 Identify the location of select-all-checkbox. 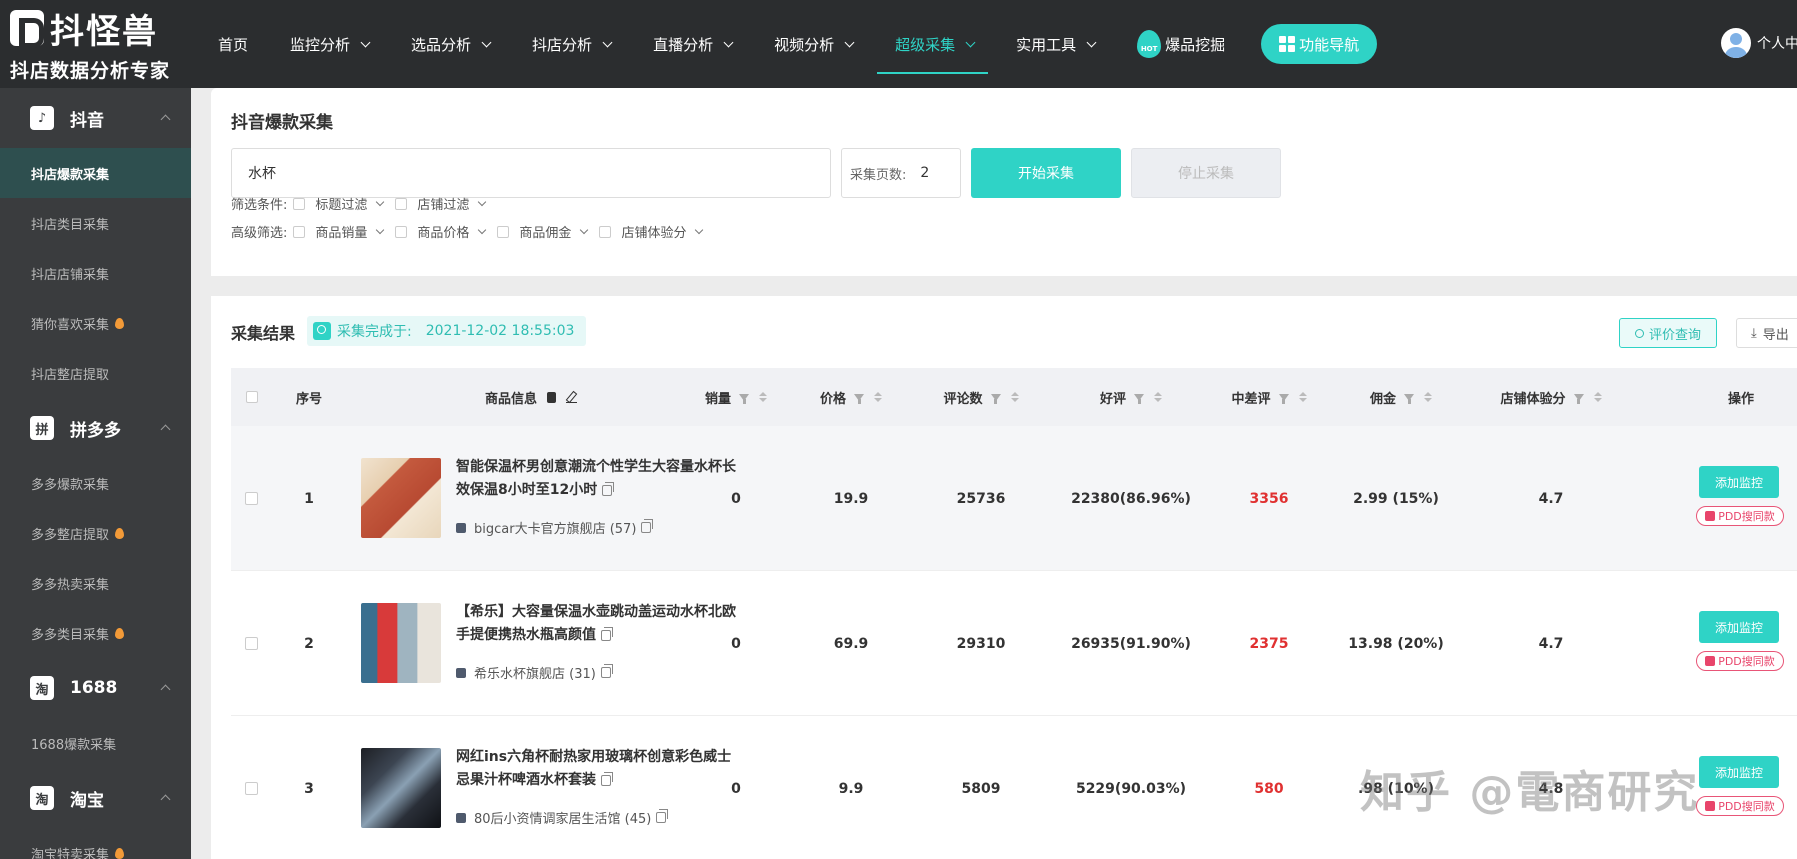
(252, 397).